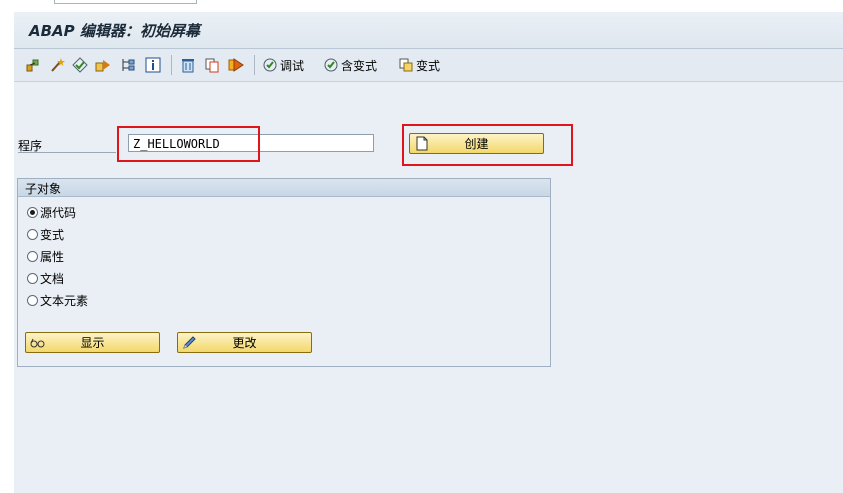  I want to click on radio-documentation: 文档, so click(45, 278).